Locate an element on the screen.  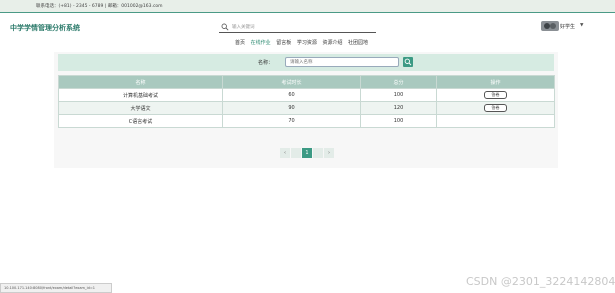
table-row: 大学语文 90 120 答卷 is located at coordinates (306, 108).